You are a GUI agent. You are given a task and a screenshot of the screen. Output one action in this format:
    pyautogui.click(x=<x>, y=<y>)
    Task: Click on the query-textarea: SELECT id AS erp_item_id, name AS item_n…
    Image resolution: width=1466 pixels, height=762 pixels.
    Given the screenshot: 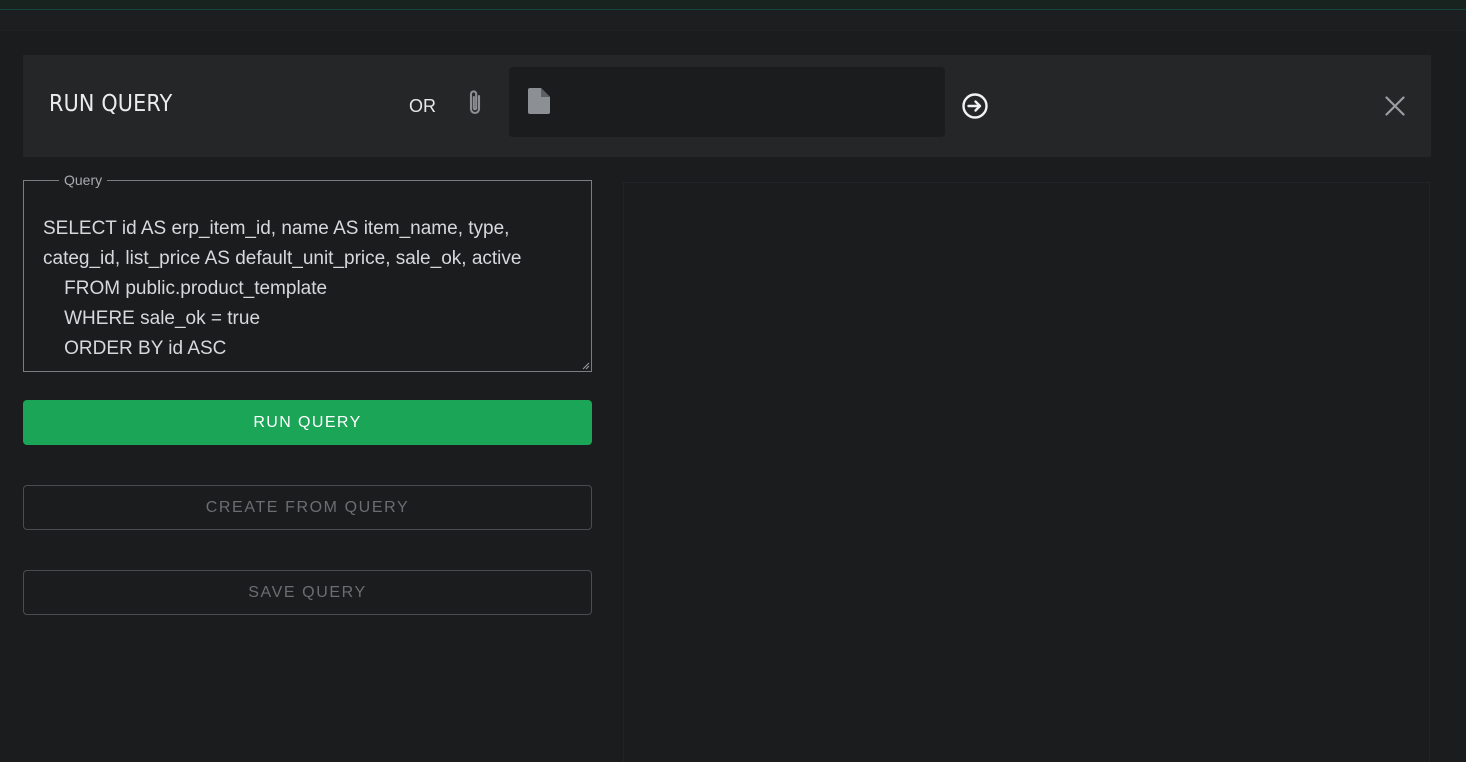 What is the action you would take?
    pyautogui.click(x=313, y=294)
    